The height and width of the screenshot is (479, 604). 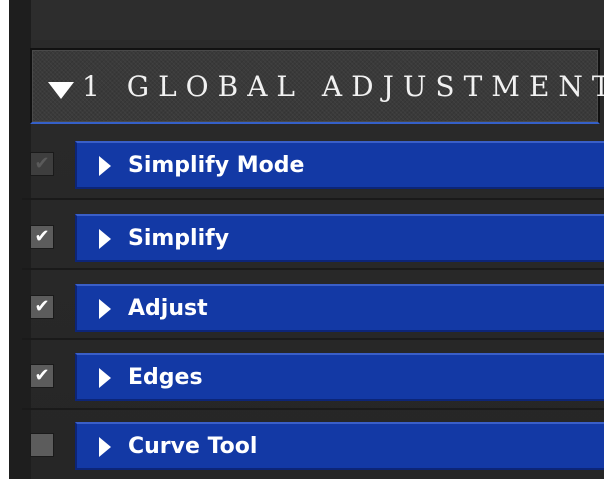 What do you see at coordinates (339, 238) in the screenshot?
I see `expander-simplify: Simplify` at bounding box center [339, 238].